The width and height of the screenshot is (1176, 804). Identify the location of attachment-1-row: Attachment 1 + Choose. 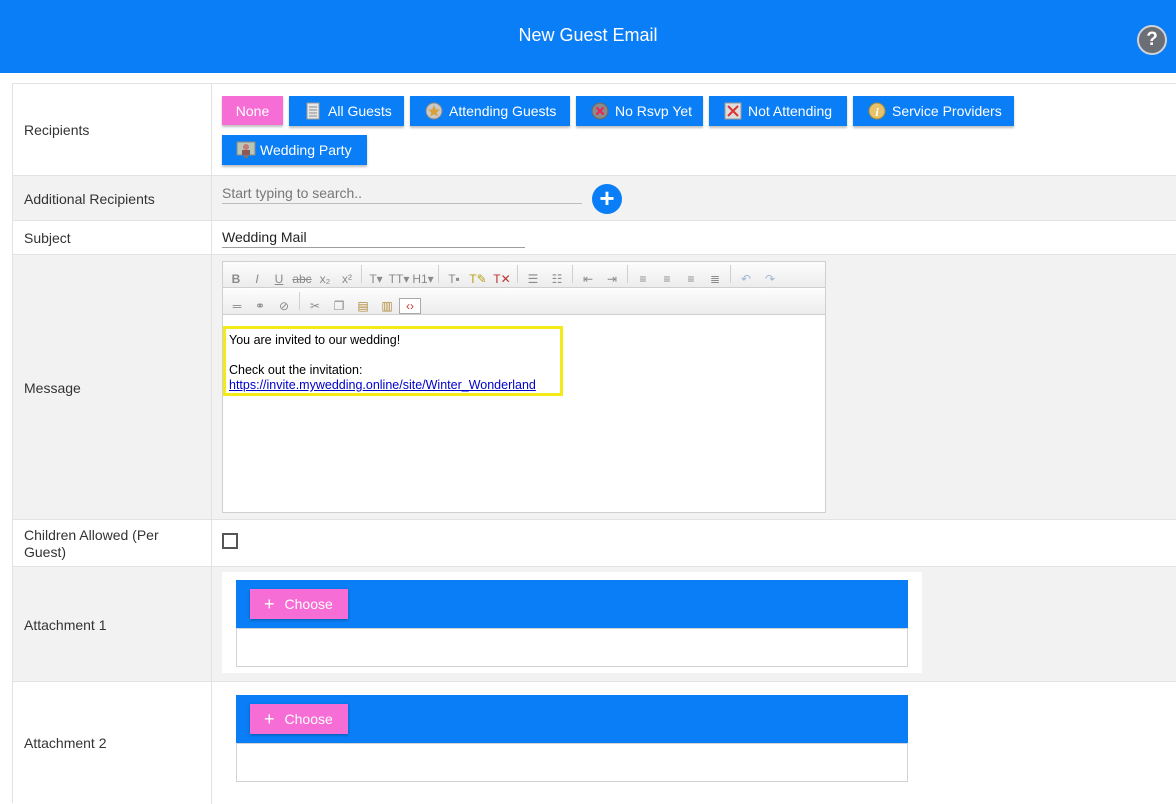
(594, 624).